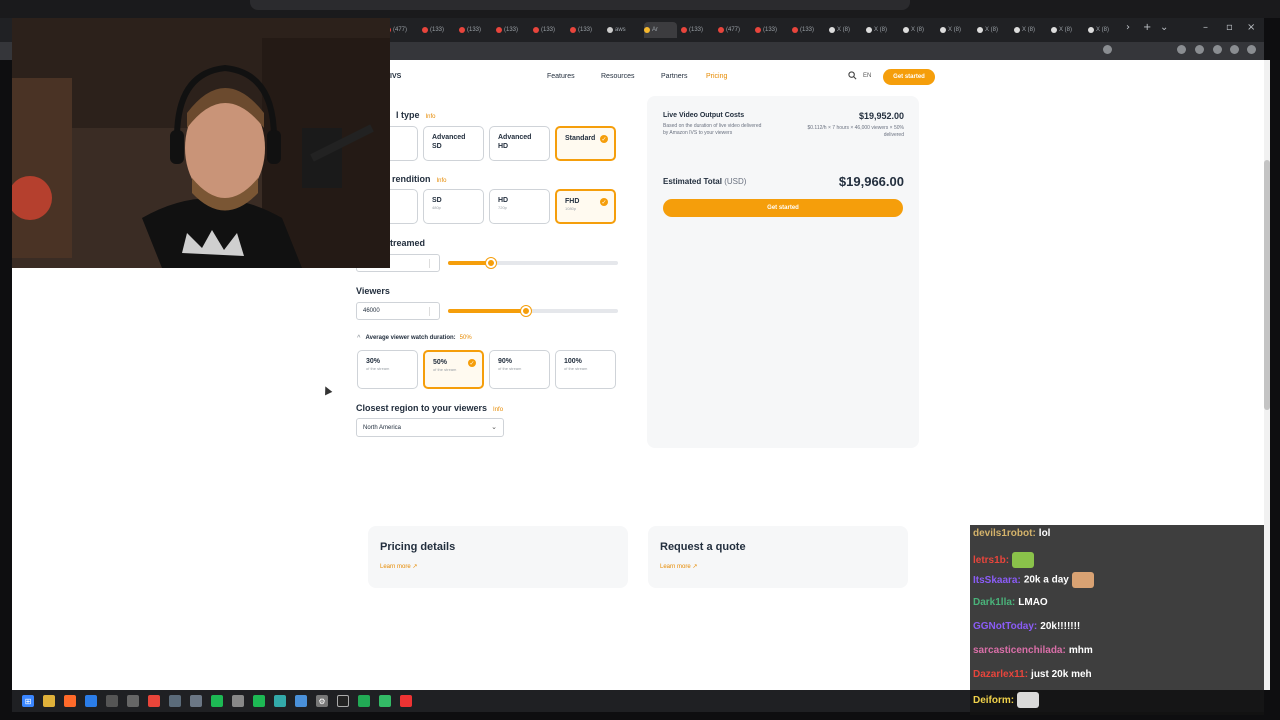  I want to click on extension-icon, so click(1181, 49).